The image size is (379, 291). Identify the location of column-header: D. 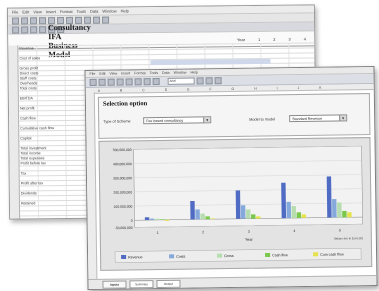
(166, 89).